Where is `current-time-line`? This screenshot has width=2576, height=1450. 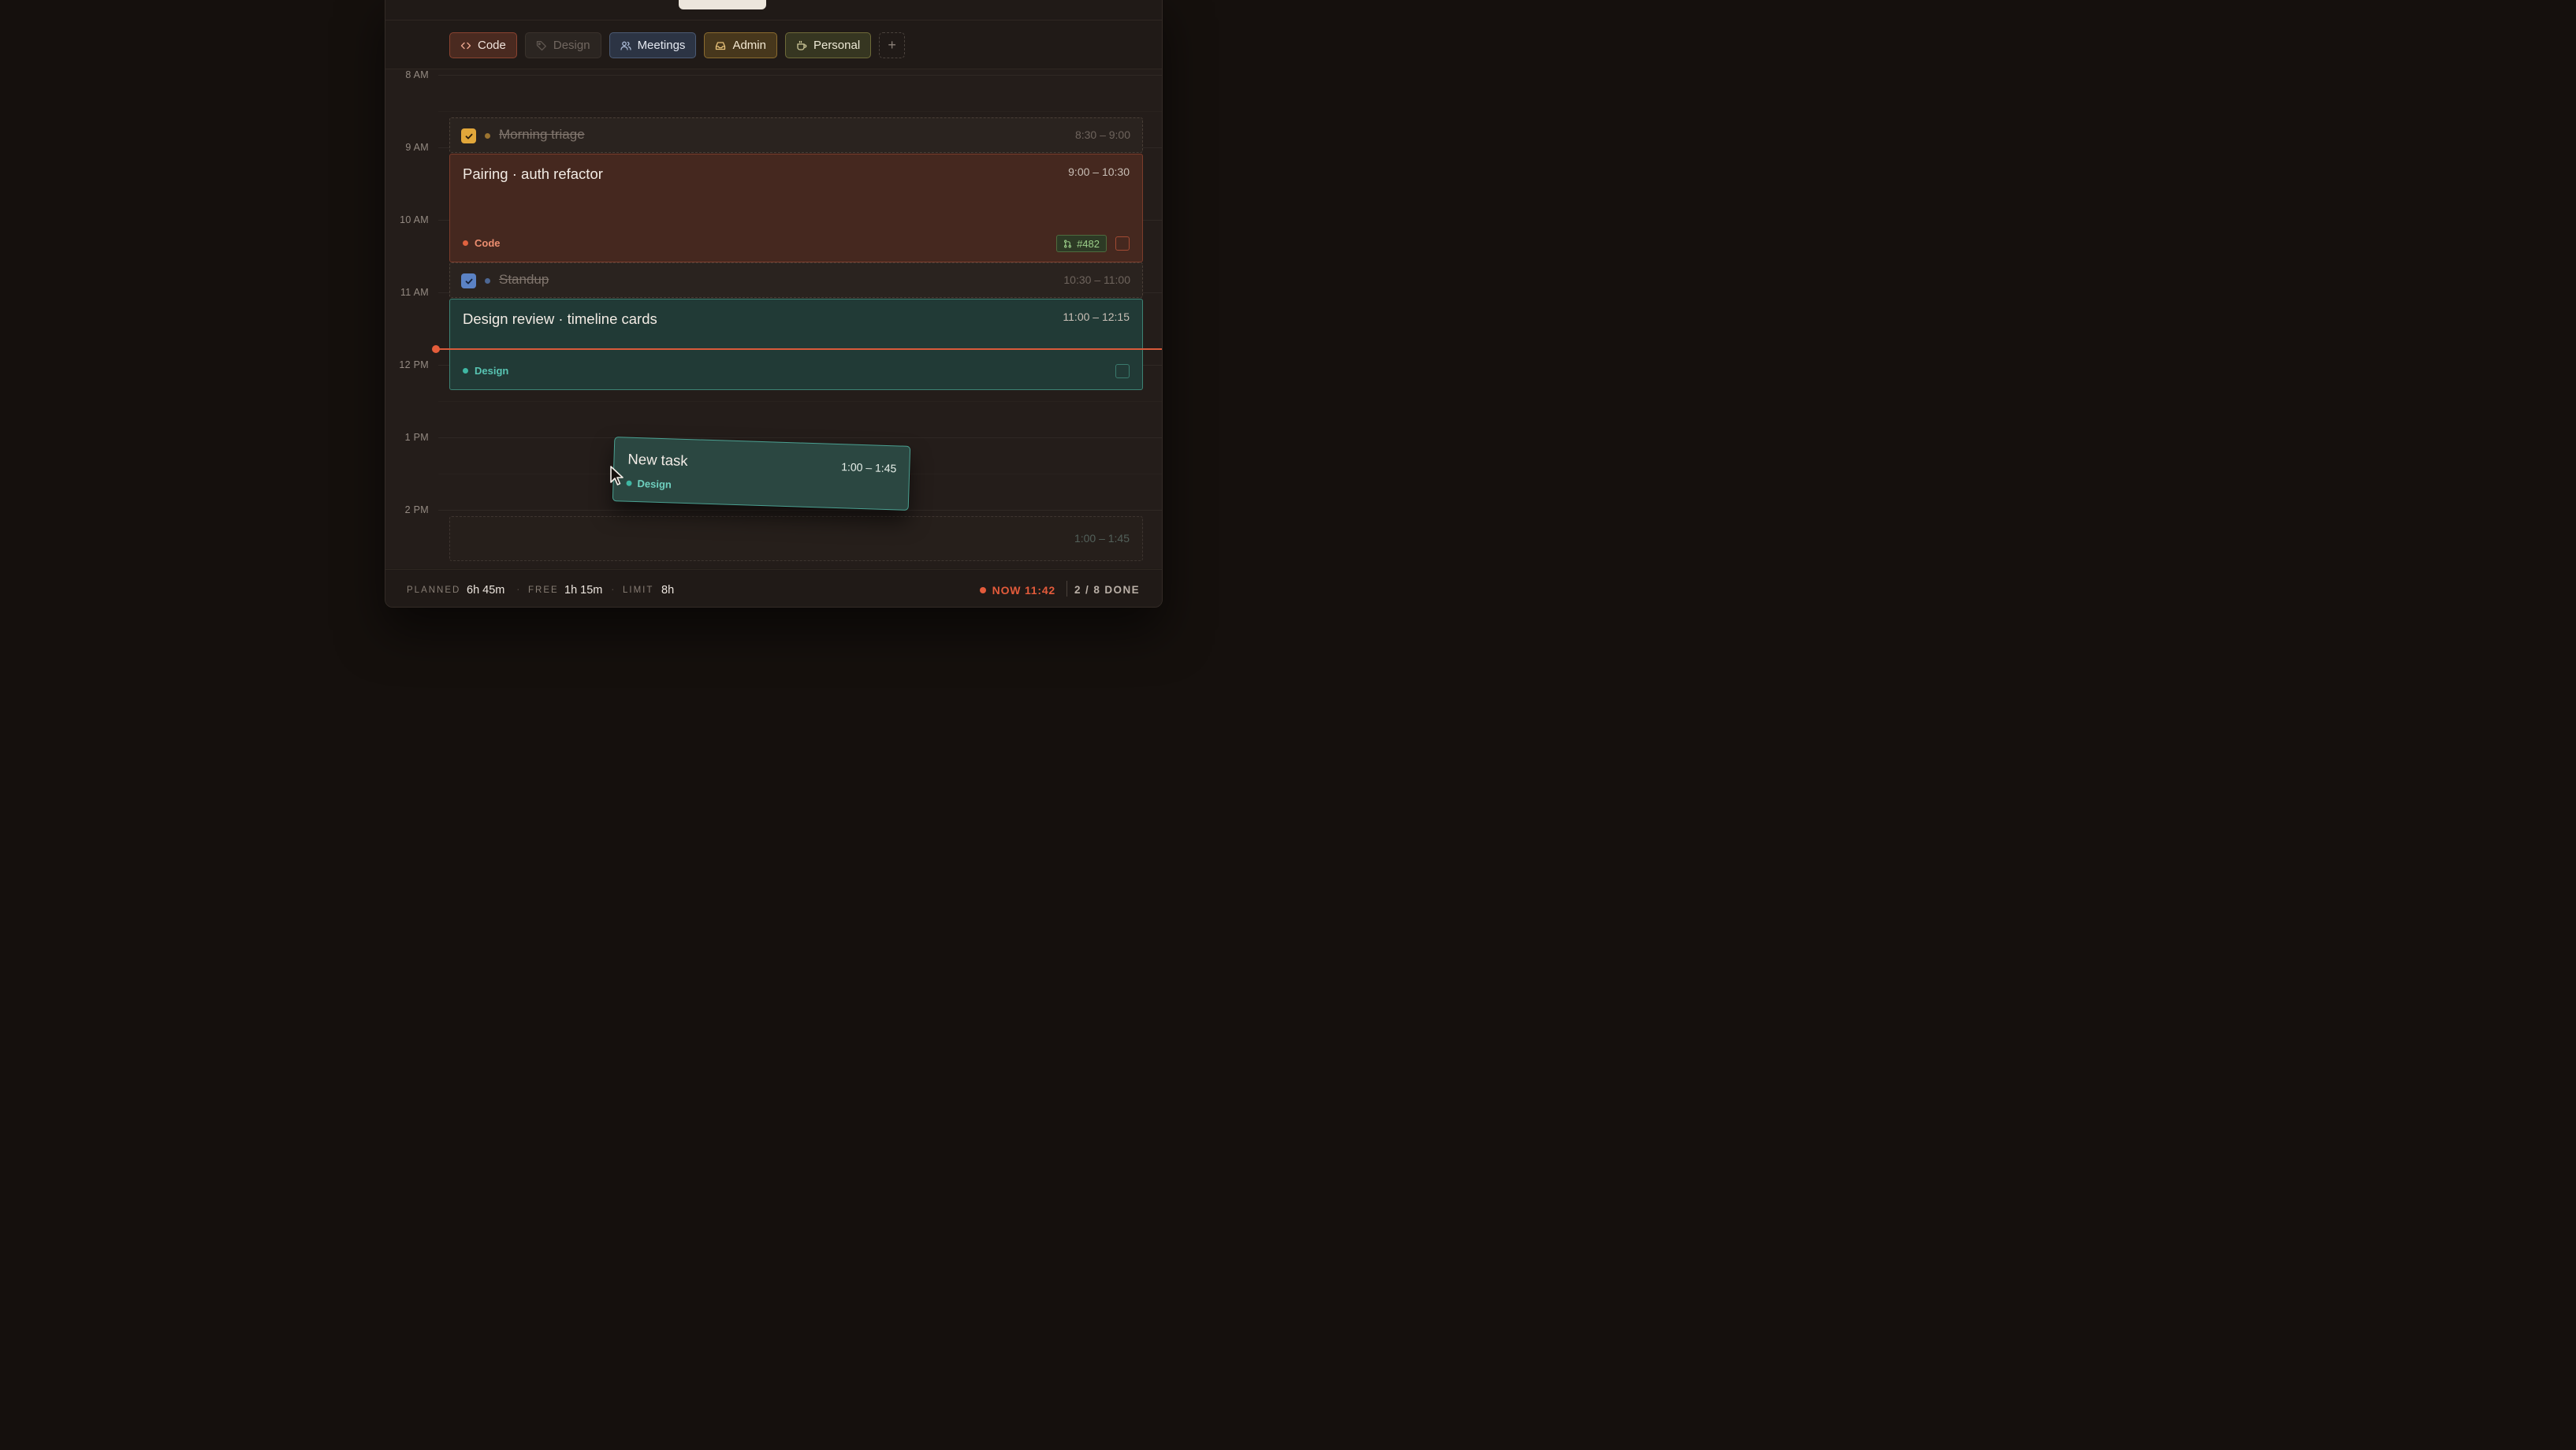 current-time-line is located at coordinates (798, 349).